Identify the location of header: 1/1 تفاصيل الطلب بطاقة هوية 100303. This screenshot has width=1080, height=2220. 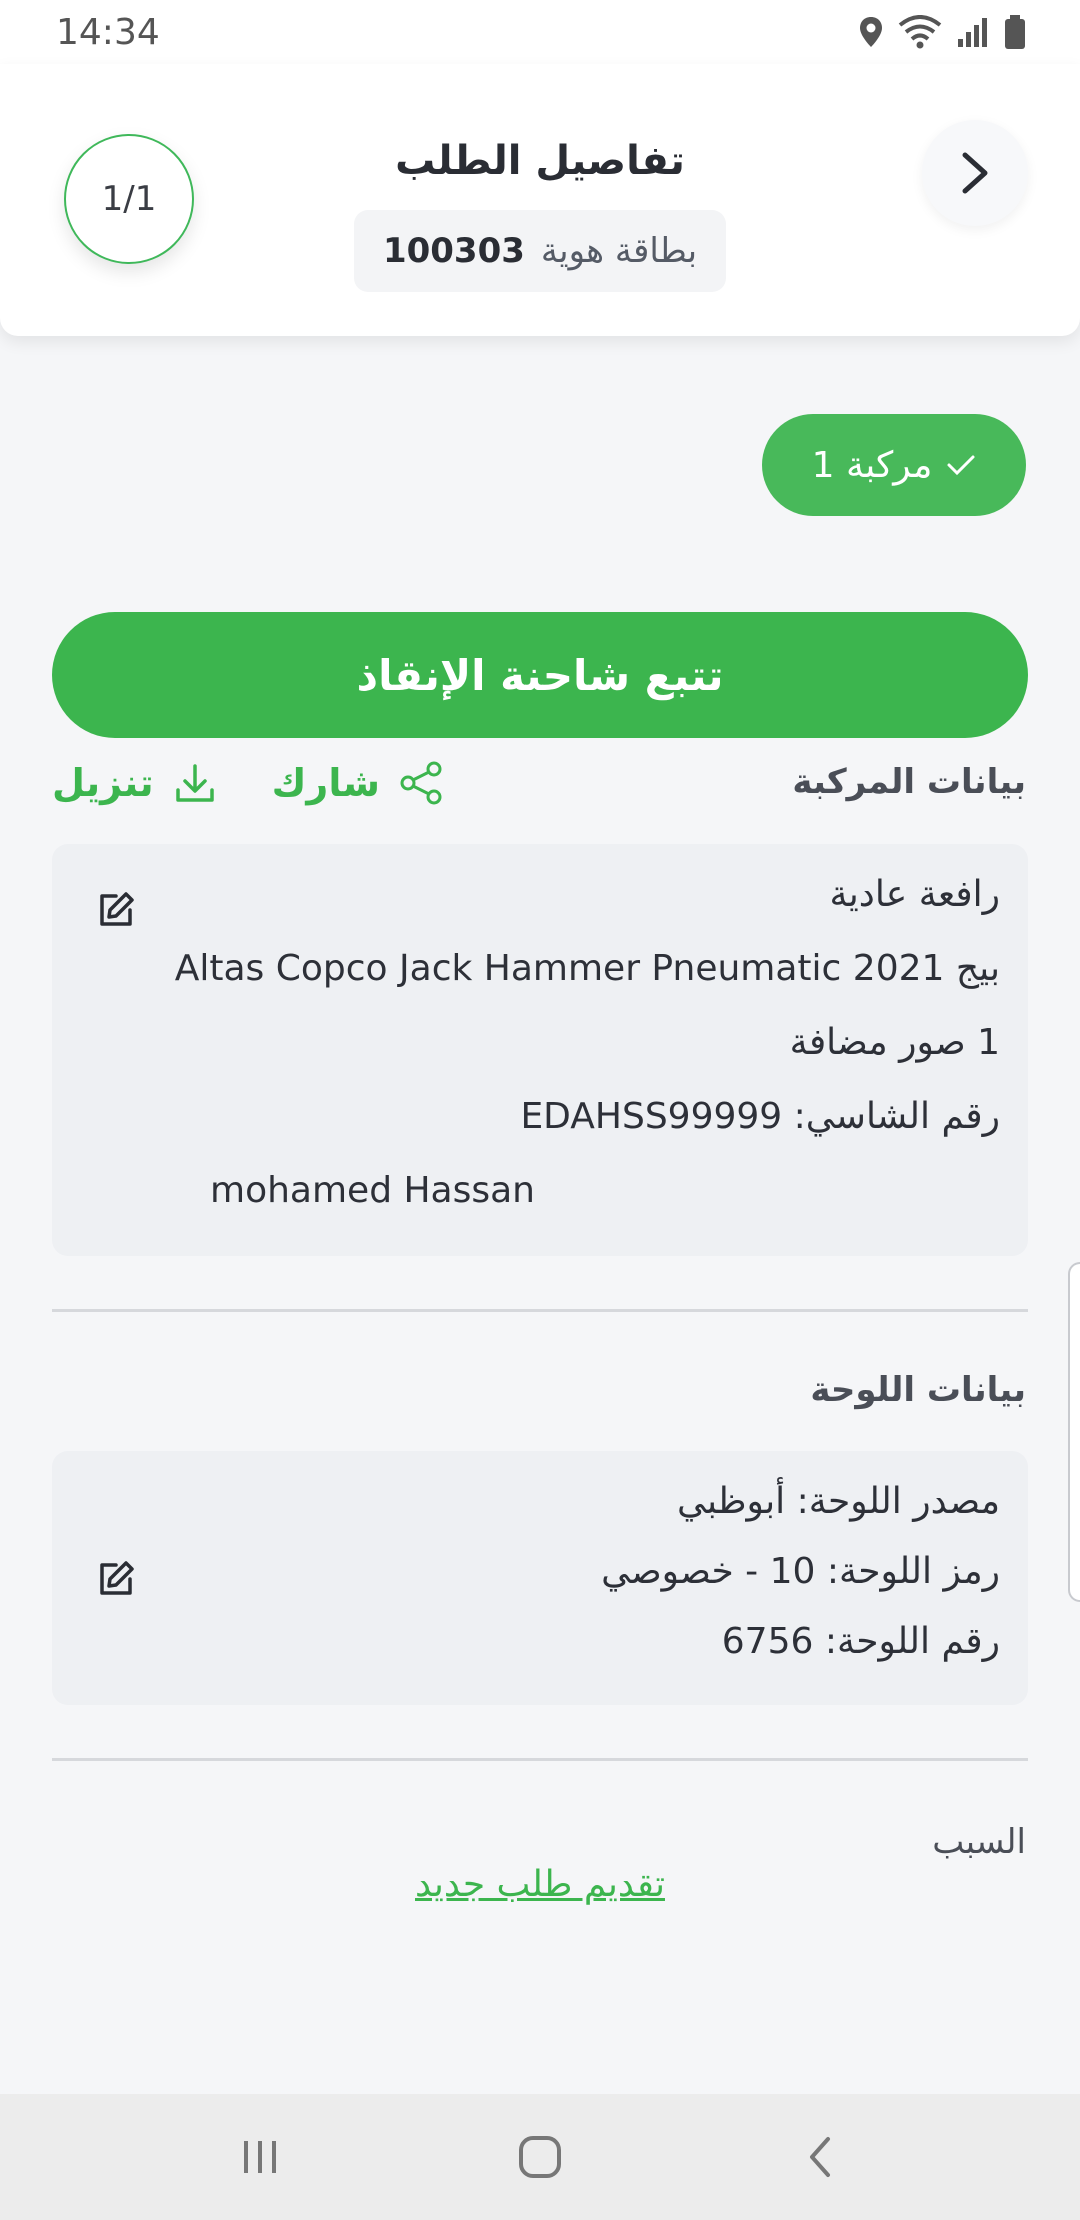
(540, 200).